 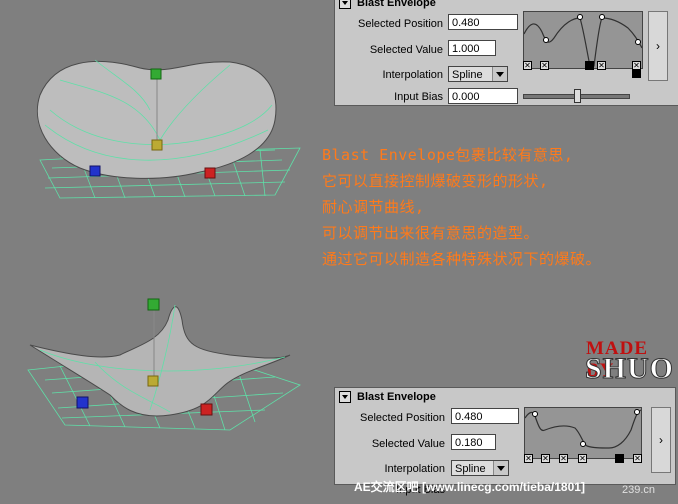 What do you see at coordinates (156, 74) in the screenshot?
I see `manipulator-green-top` at bounding box center [156, 74].